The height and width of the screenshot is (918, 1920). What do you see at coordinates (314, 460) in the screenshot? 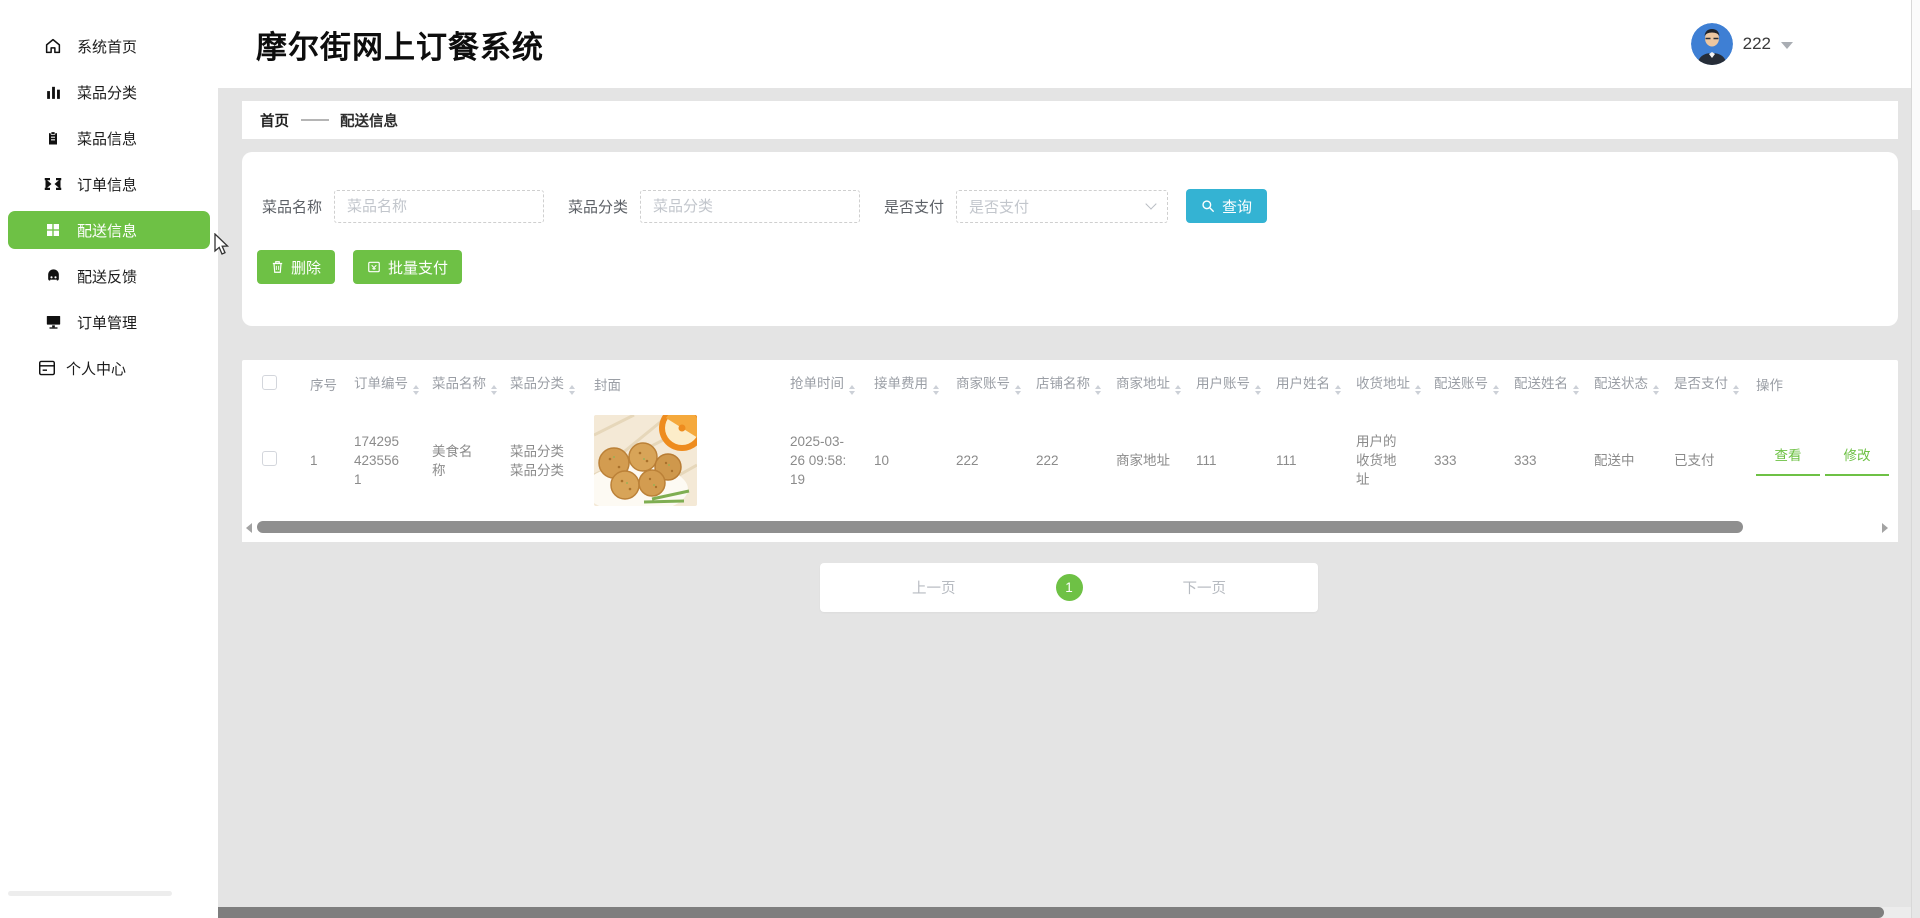
I see `cell-index: 1` at bounding box center [314, 460].